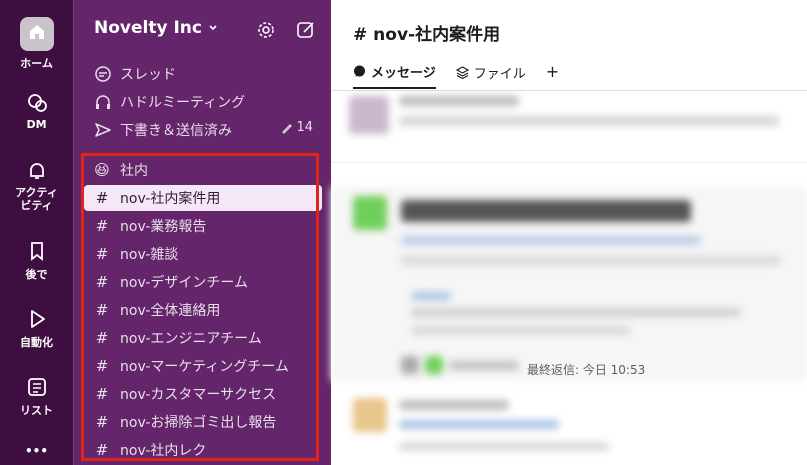 The height and width of the screenshot is (465, 807). Describe the element at coordinates (148, 28) in the screenshot. I see `workspace-name: Novelty Inc` at that location.